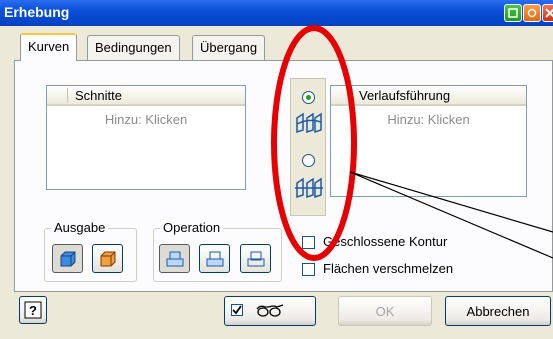  Describe the element at coordinates (451, 202) in the screenshot. I see `callout-line-upper` at that location.